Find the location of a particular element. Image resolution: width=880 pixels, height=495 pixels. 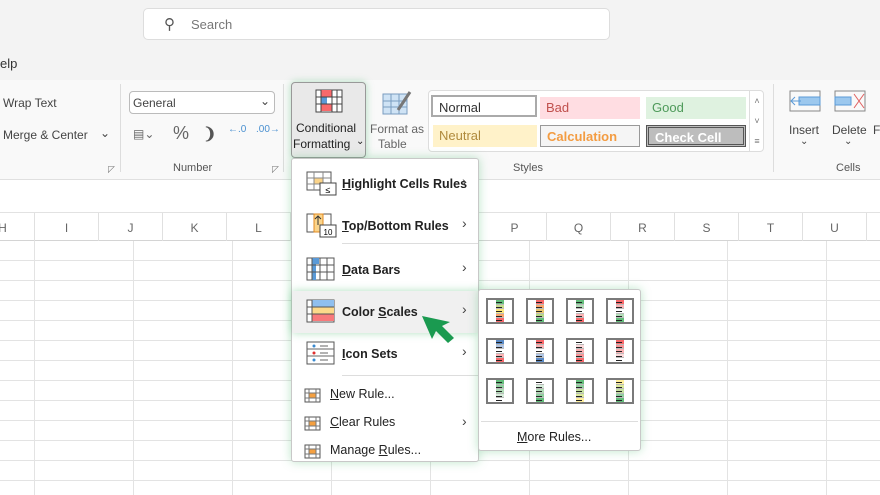

cf-label-1: Conditional is located at coordinates (326, 128).